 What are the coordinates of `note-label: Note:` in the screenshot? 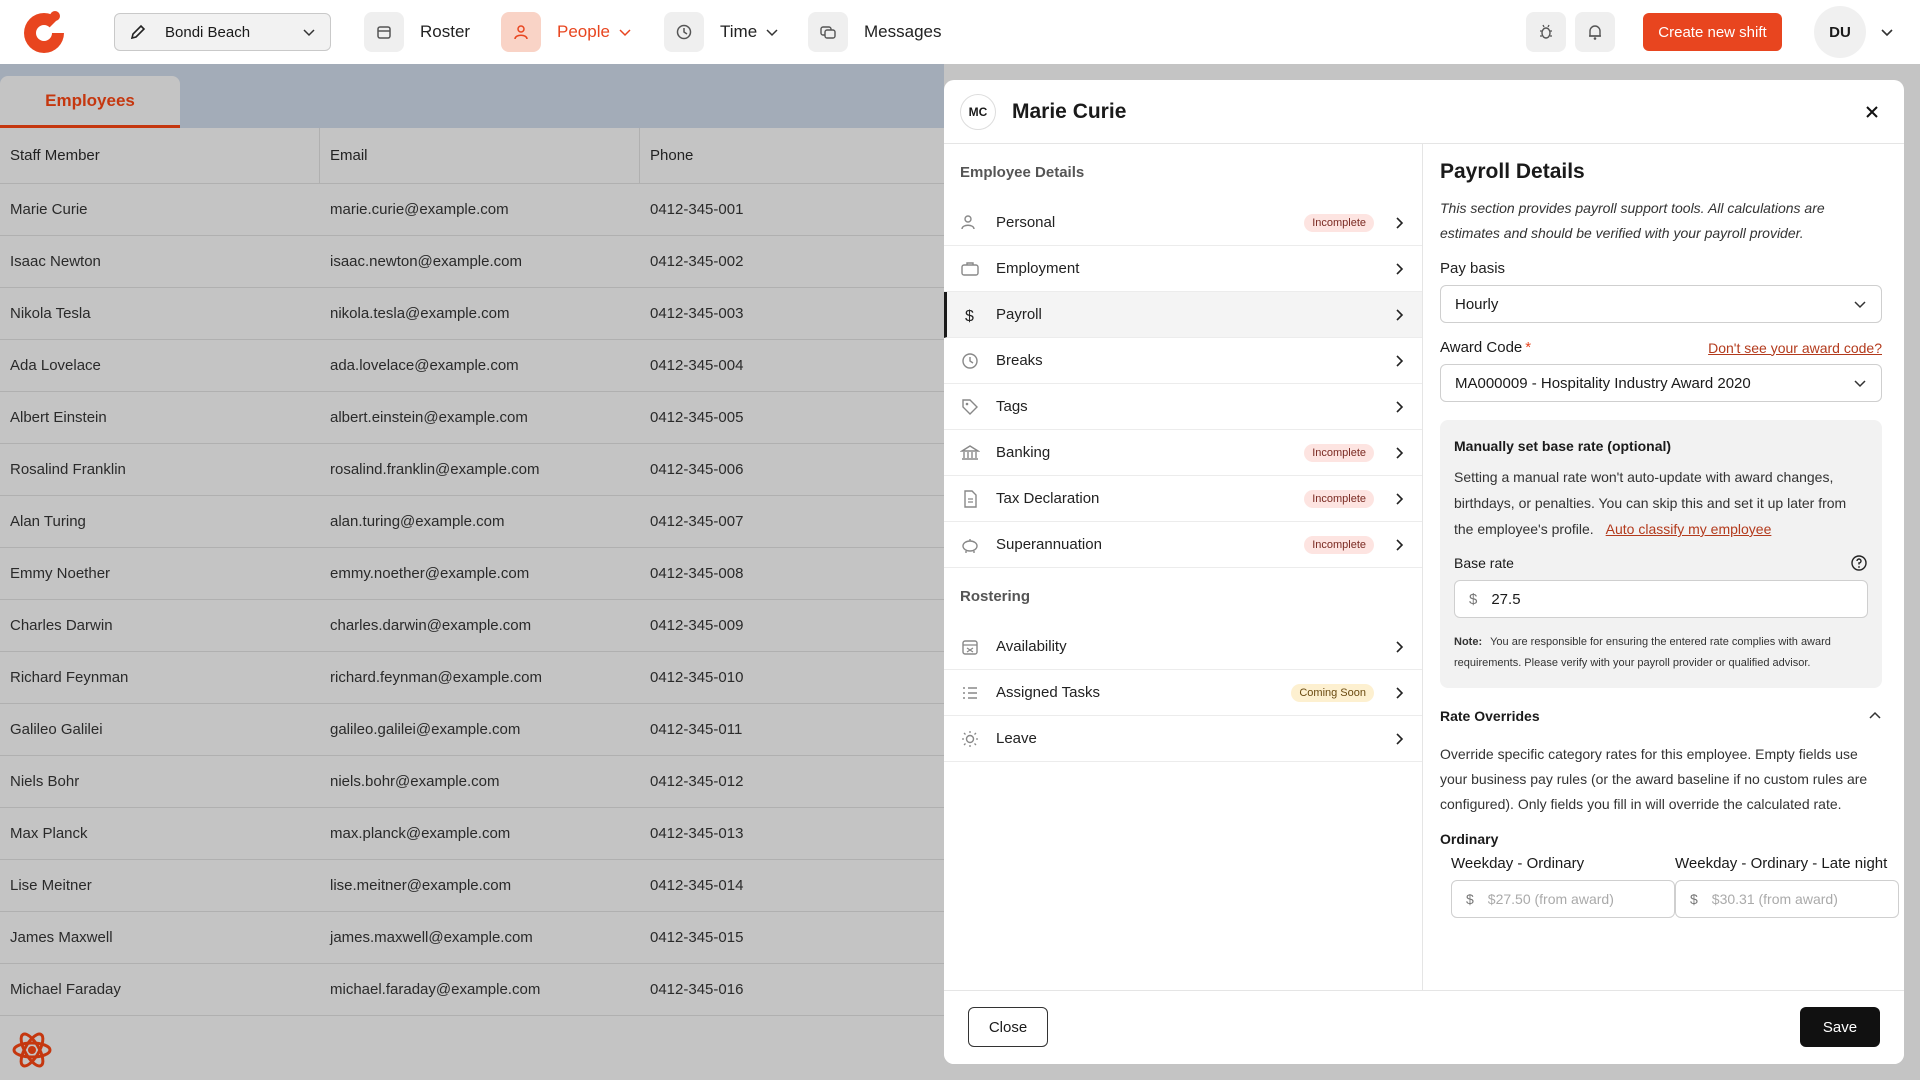 It's located at (1468, 642).